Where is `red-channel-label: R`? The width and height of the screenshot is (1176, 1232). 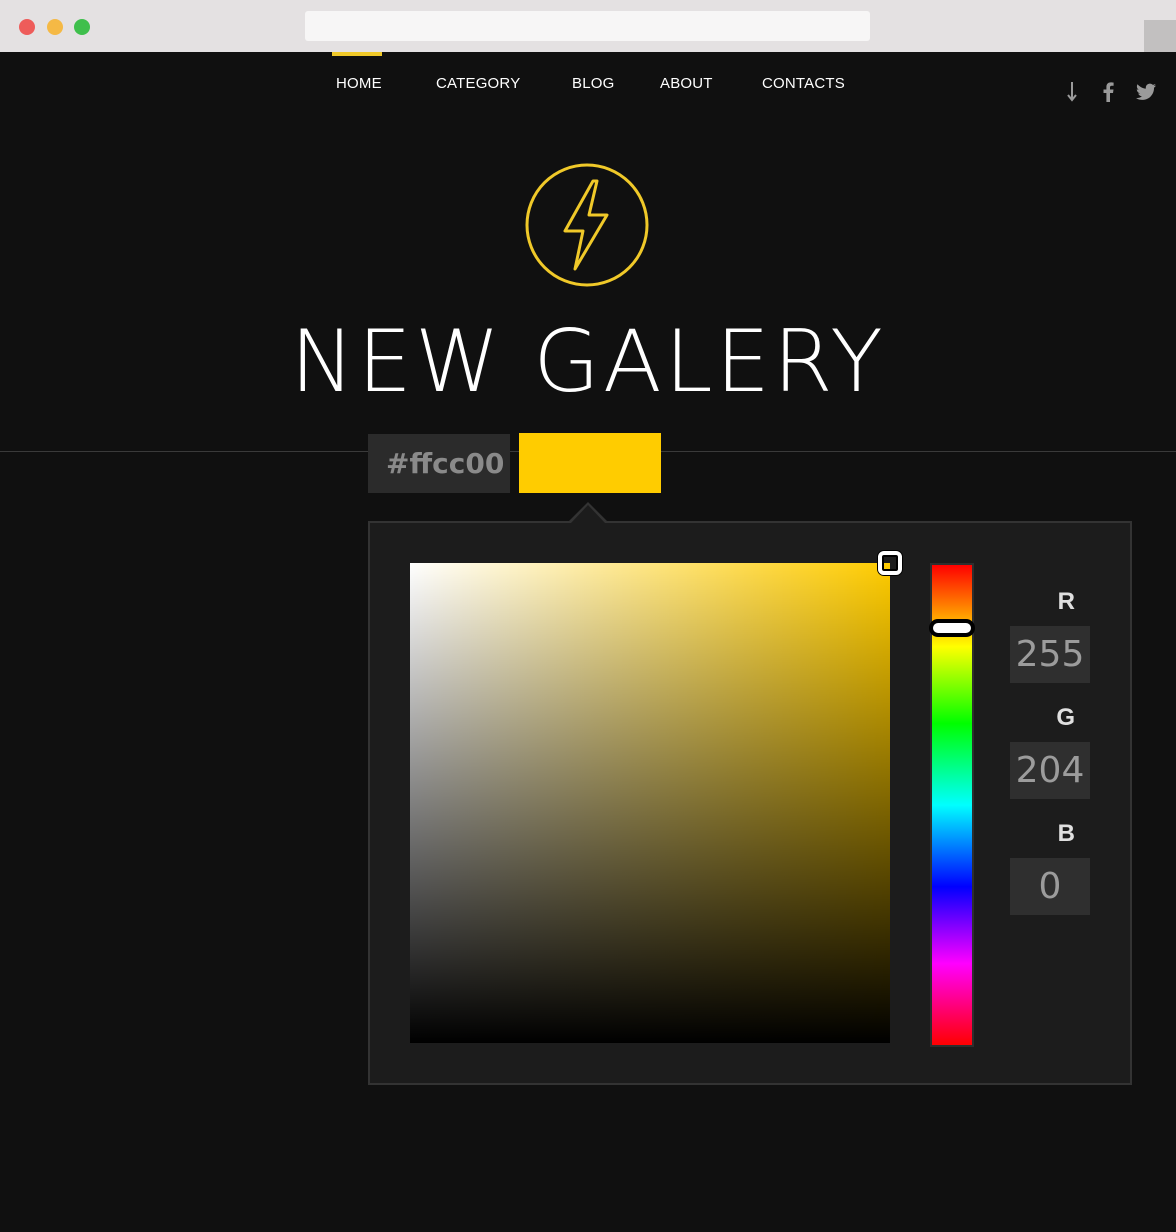
red-channel-label: R is located at coordinates (1066, 601).